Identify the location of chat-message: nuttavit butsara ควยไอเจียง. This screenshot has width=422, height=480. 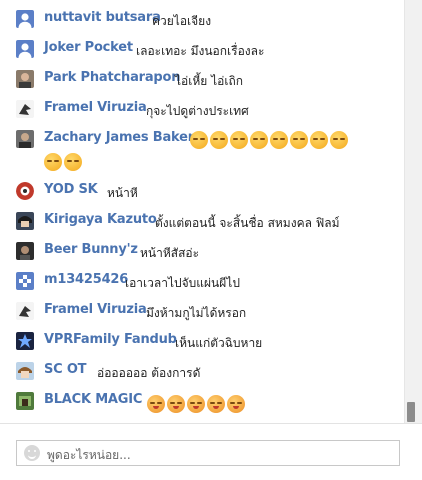
(206, 19).